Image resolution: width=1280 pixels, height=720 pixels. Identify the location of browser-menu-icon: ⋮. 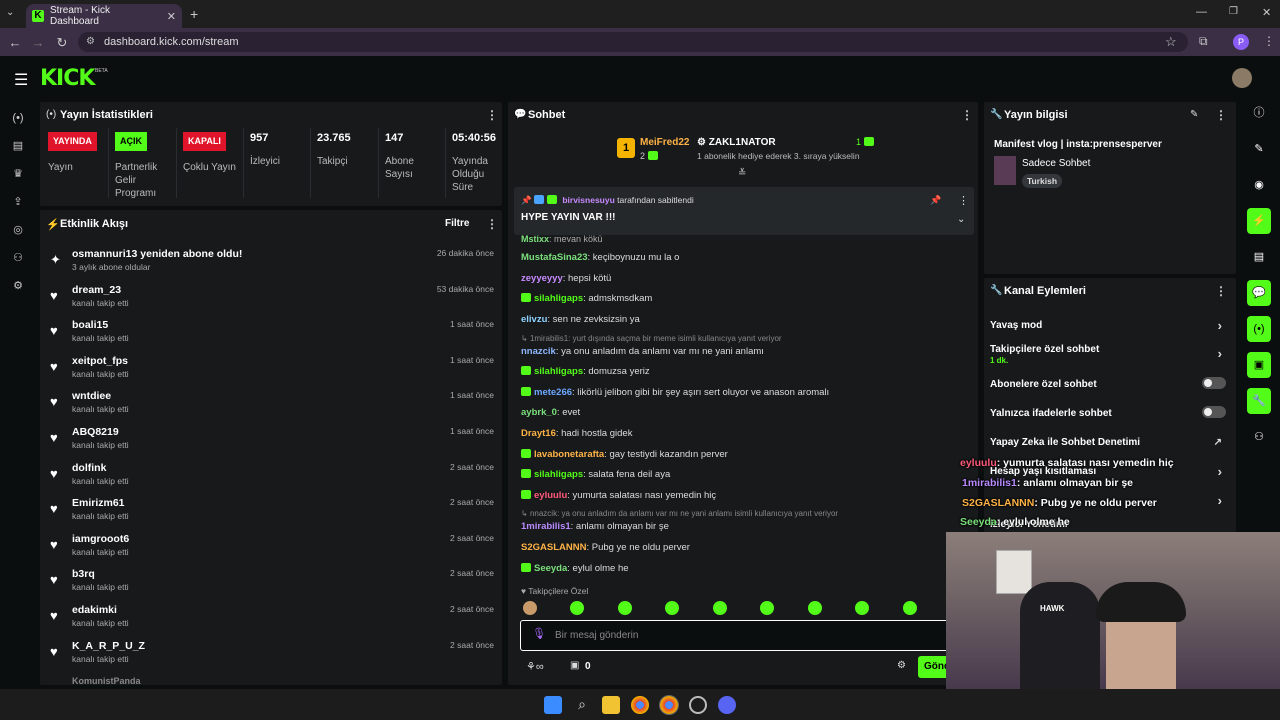
(1269, 41).